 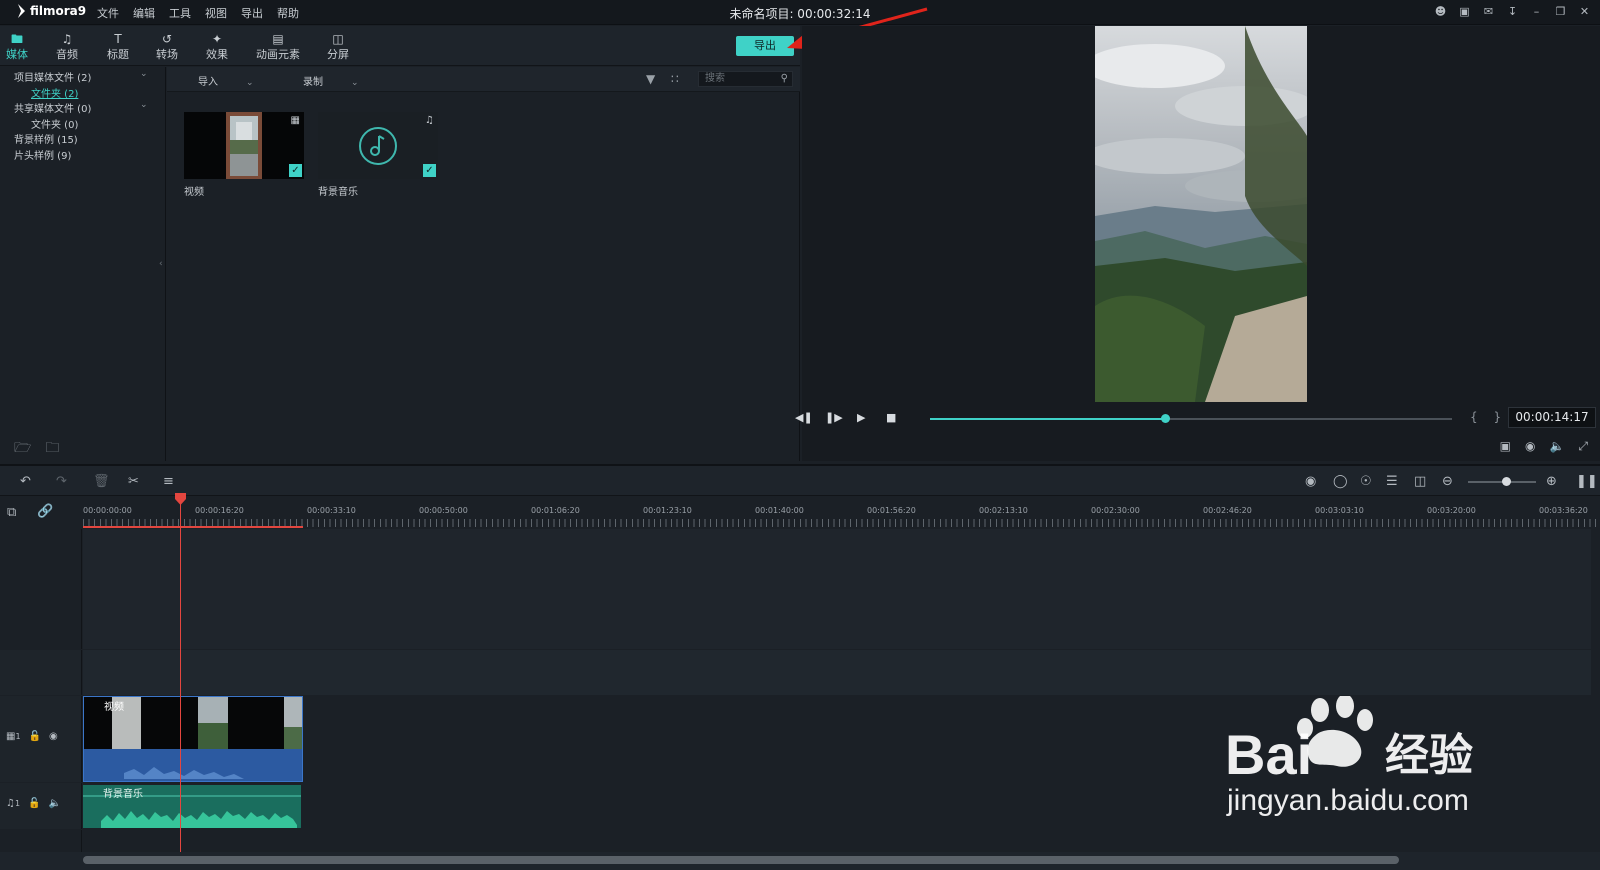 What do you see at coordinates (338, 39) in the screenshot?
I see `split-screen-icon: ◫` at bounding box center [338, 39].